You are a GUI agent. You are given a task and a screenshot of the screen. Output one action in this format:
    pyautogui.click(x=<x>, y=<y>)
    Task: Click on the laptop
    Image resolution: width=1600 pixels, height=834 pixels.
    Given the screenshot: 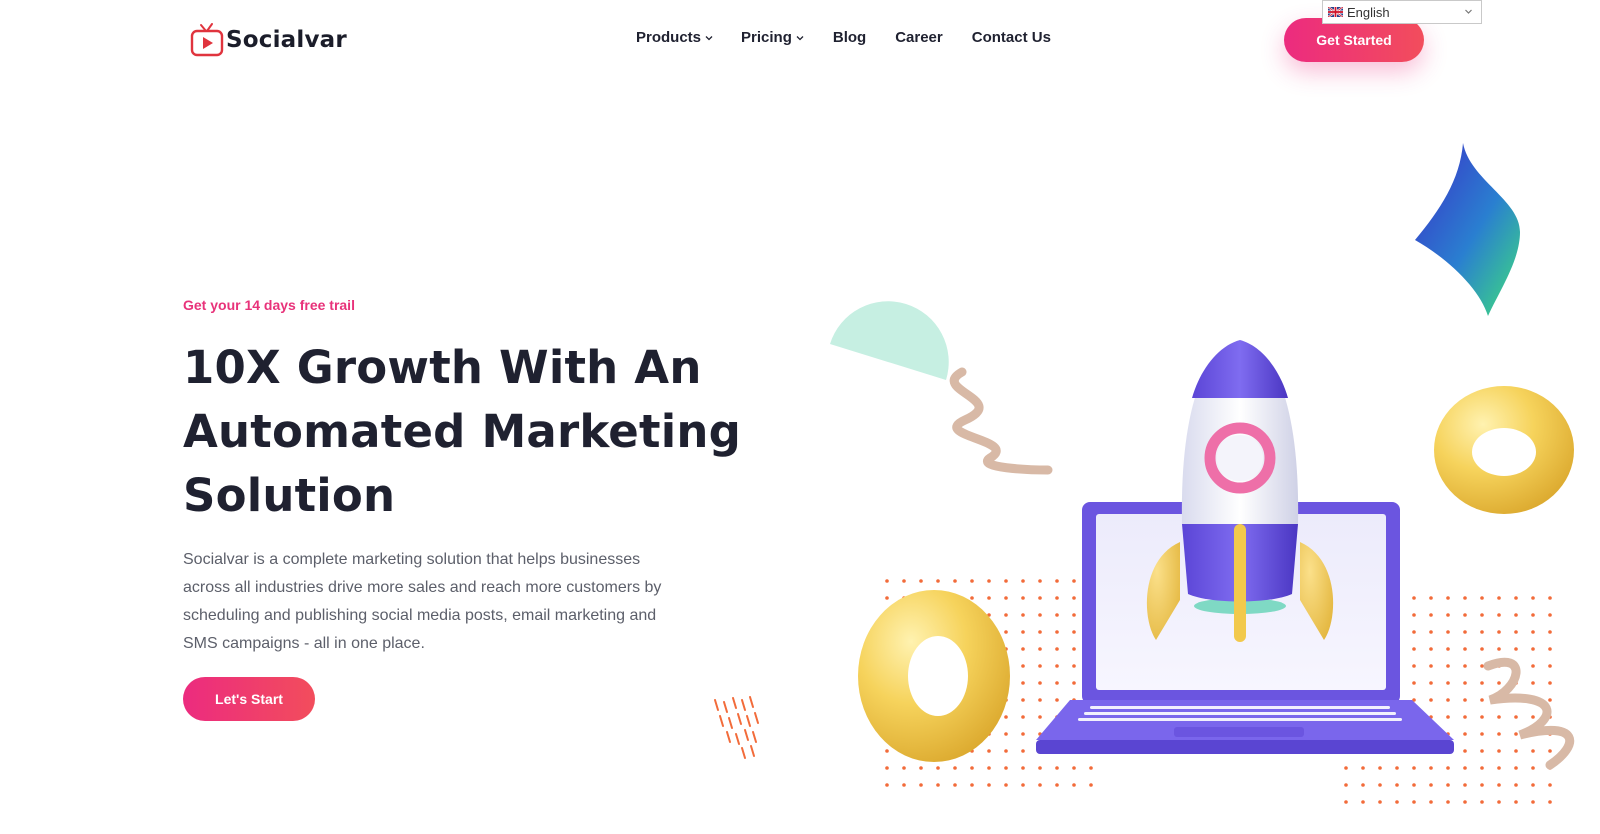 What is the action you would take?
    pyautogui.click(x=1245, y=628)
    